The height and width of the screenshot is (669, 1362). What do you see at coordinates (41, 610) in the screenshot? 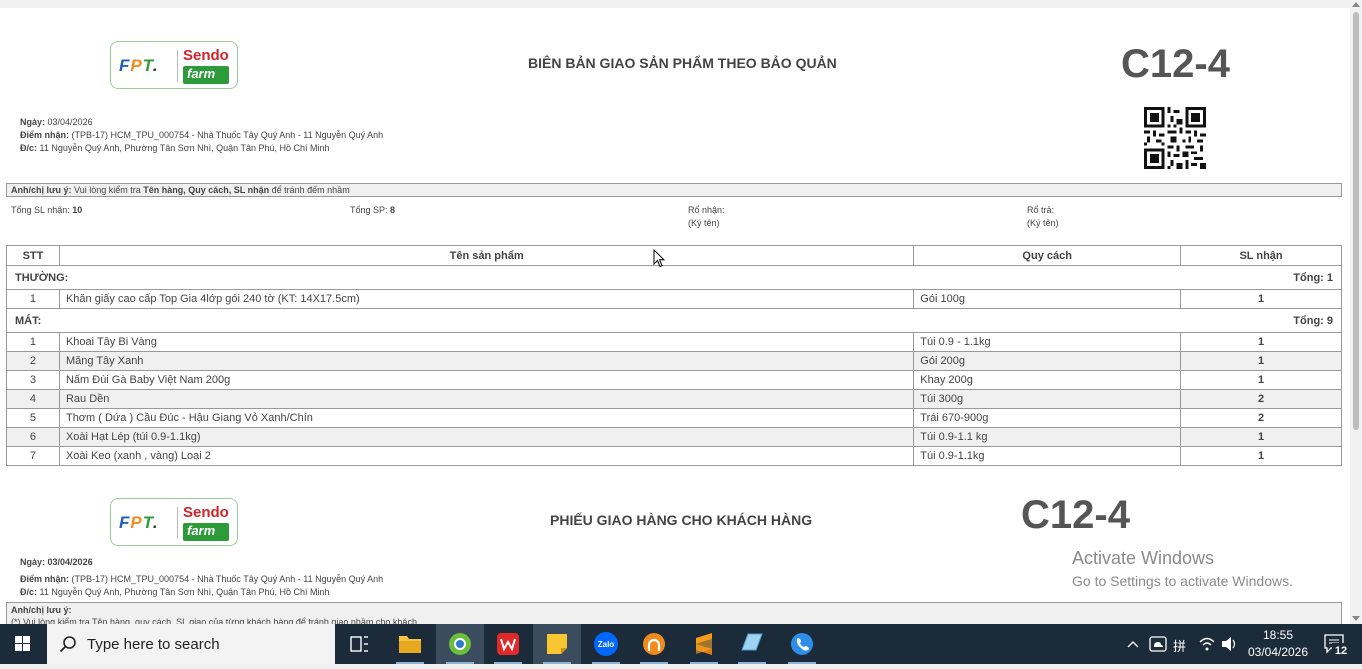
I see `note-label-2: Anh/chị lưu ý:` at bounding box center [41, 610].